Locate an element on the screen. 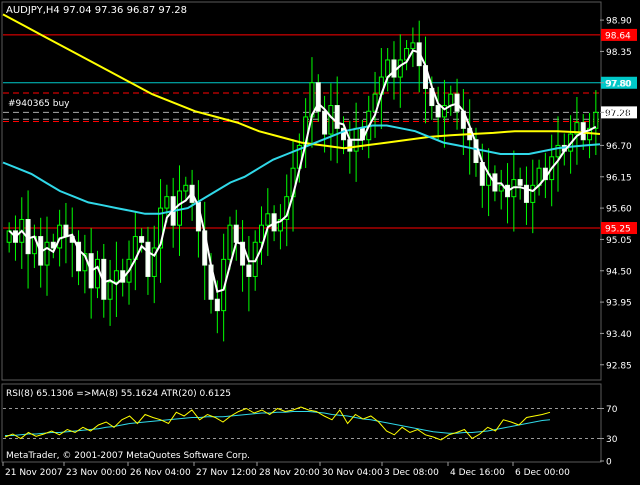 This screenshot has height=485, width=640. rsi-tick-label-2: 0 is located at coordinates (609, 463).